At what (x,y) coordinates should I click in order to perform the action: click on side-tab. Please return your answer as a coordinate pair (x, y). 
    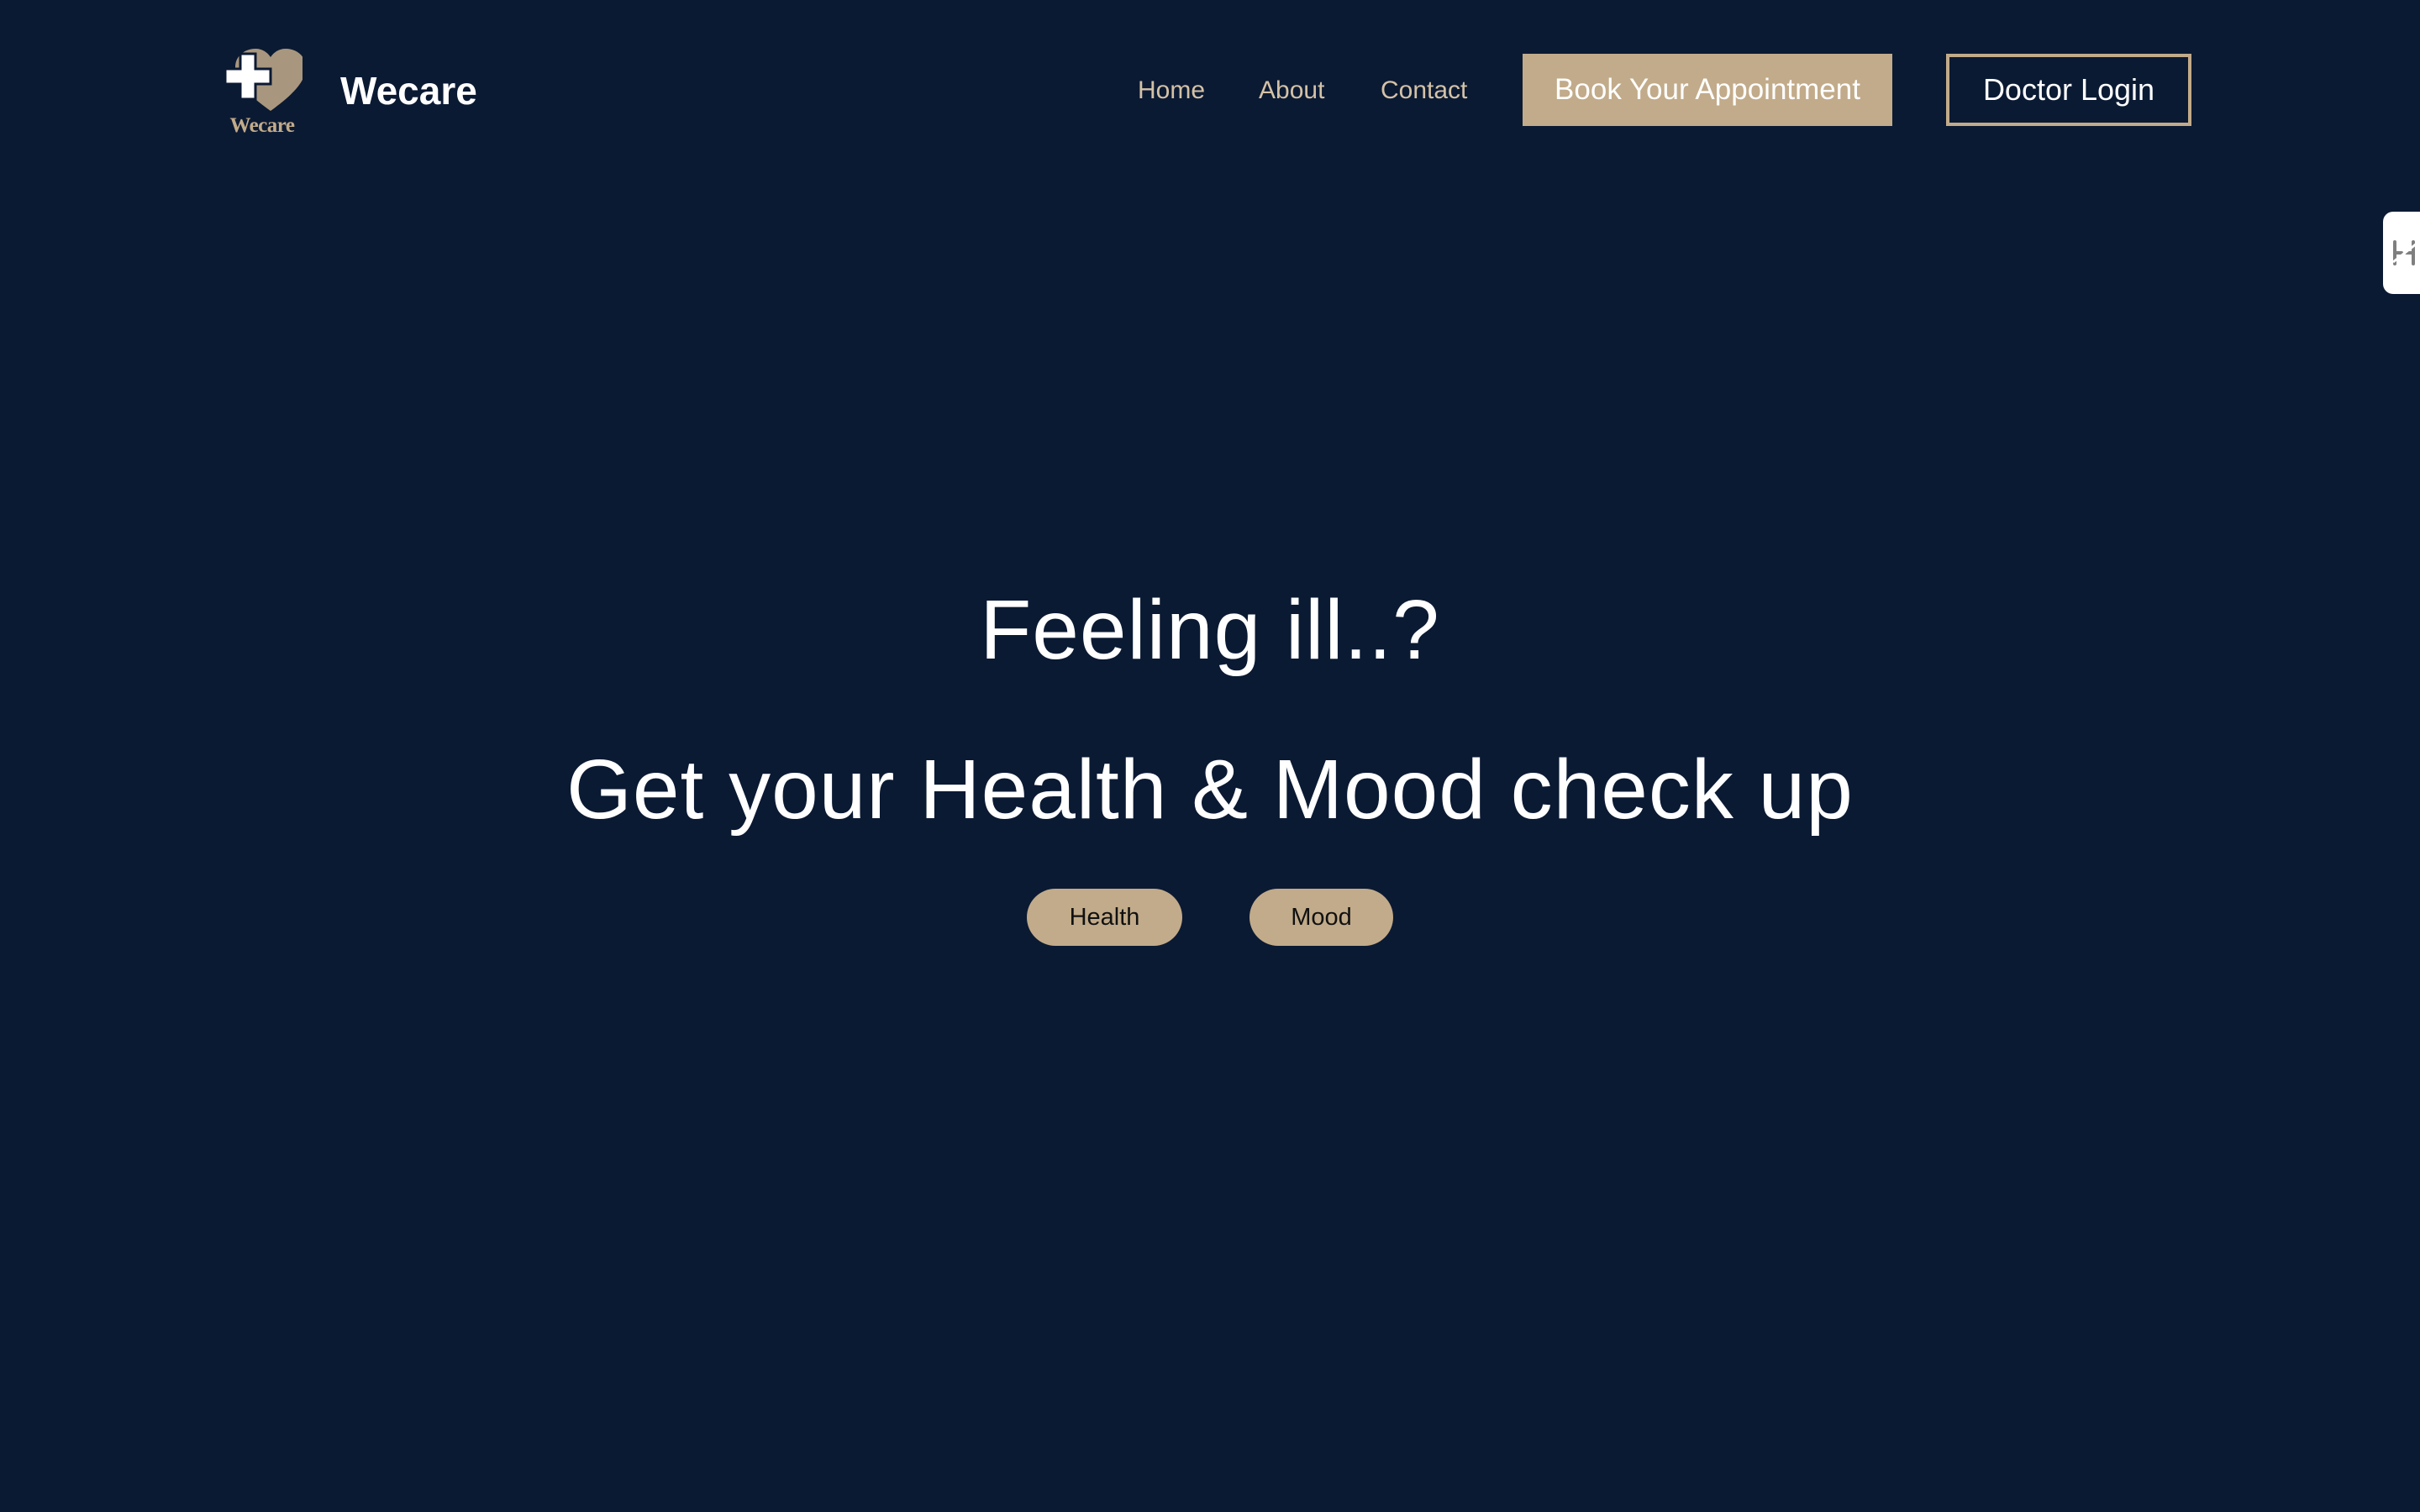
    Looking at the image, I should click on (2401, 253).